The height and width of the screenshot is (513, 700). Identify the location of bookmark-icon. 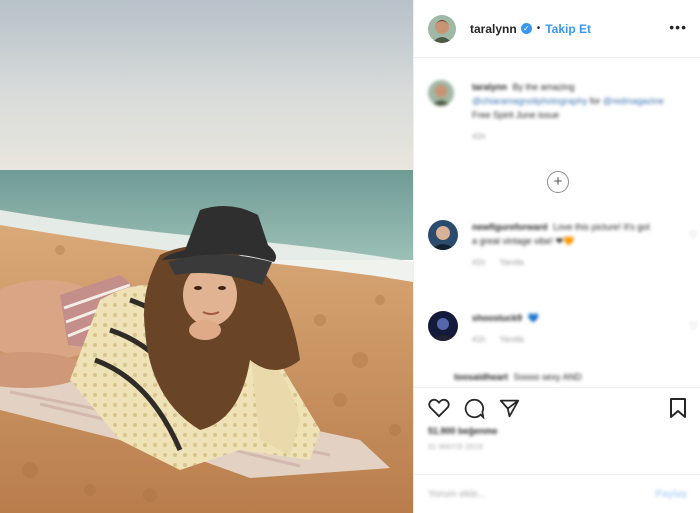
(678, 408).